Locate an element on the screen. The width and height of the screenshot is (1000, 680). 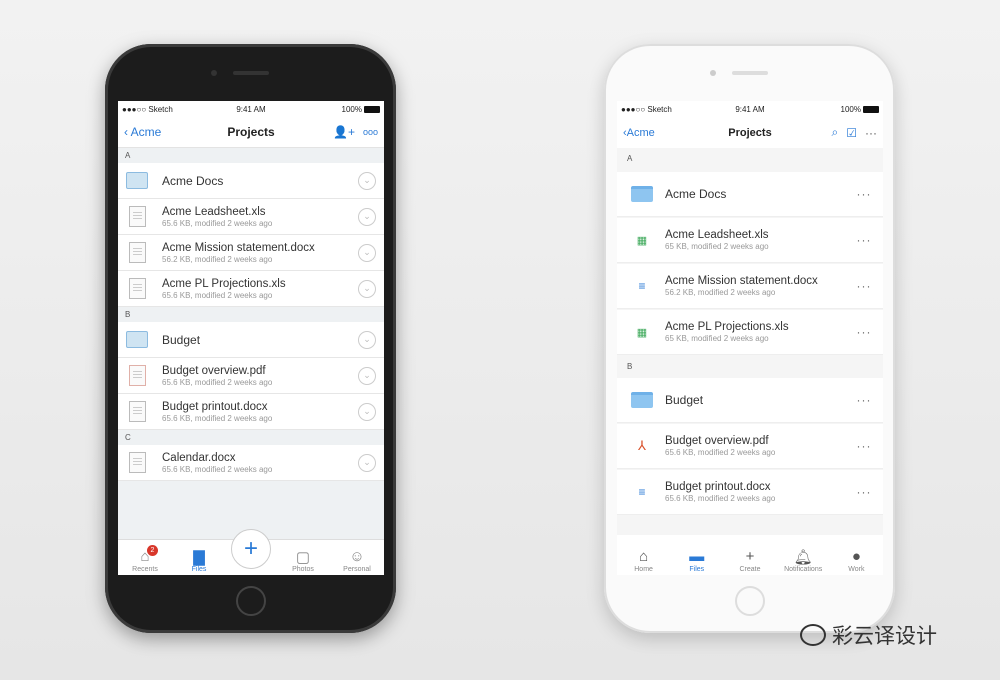
tab-label: Home is located at coordinates (643, 569).